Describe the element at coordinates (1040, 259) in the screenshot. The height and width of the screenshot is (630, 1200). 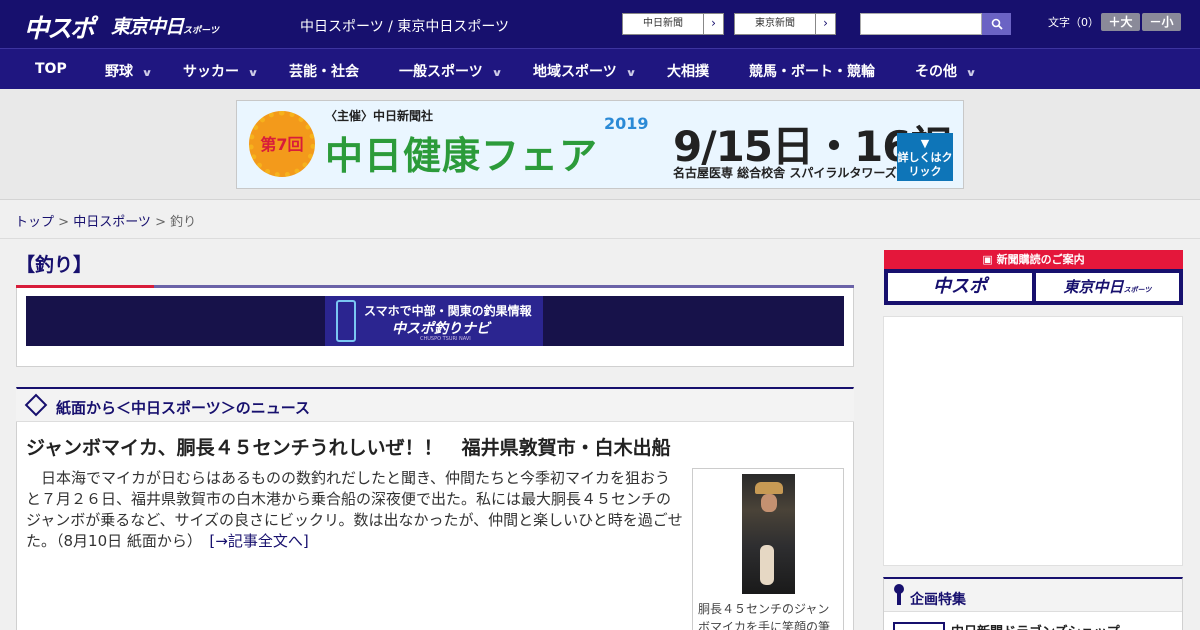
I see `subscription-header-text: 新聞購読のご案内` at that location.